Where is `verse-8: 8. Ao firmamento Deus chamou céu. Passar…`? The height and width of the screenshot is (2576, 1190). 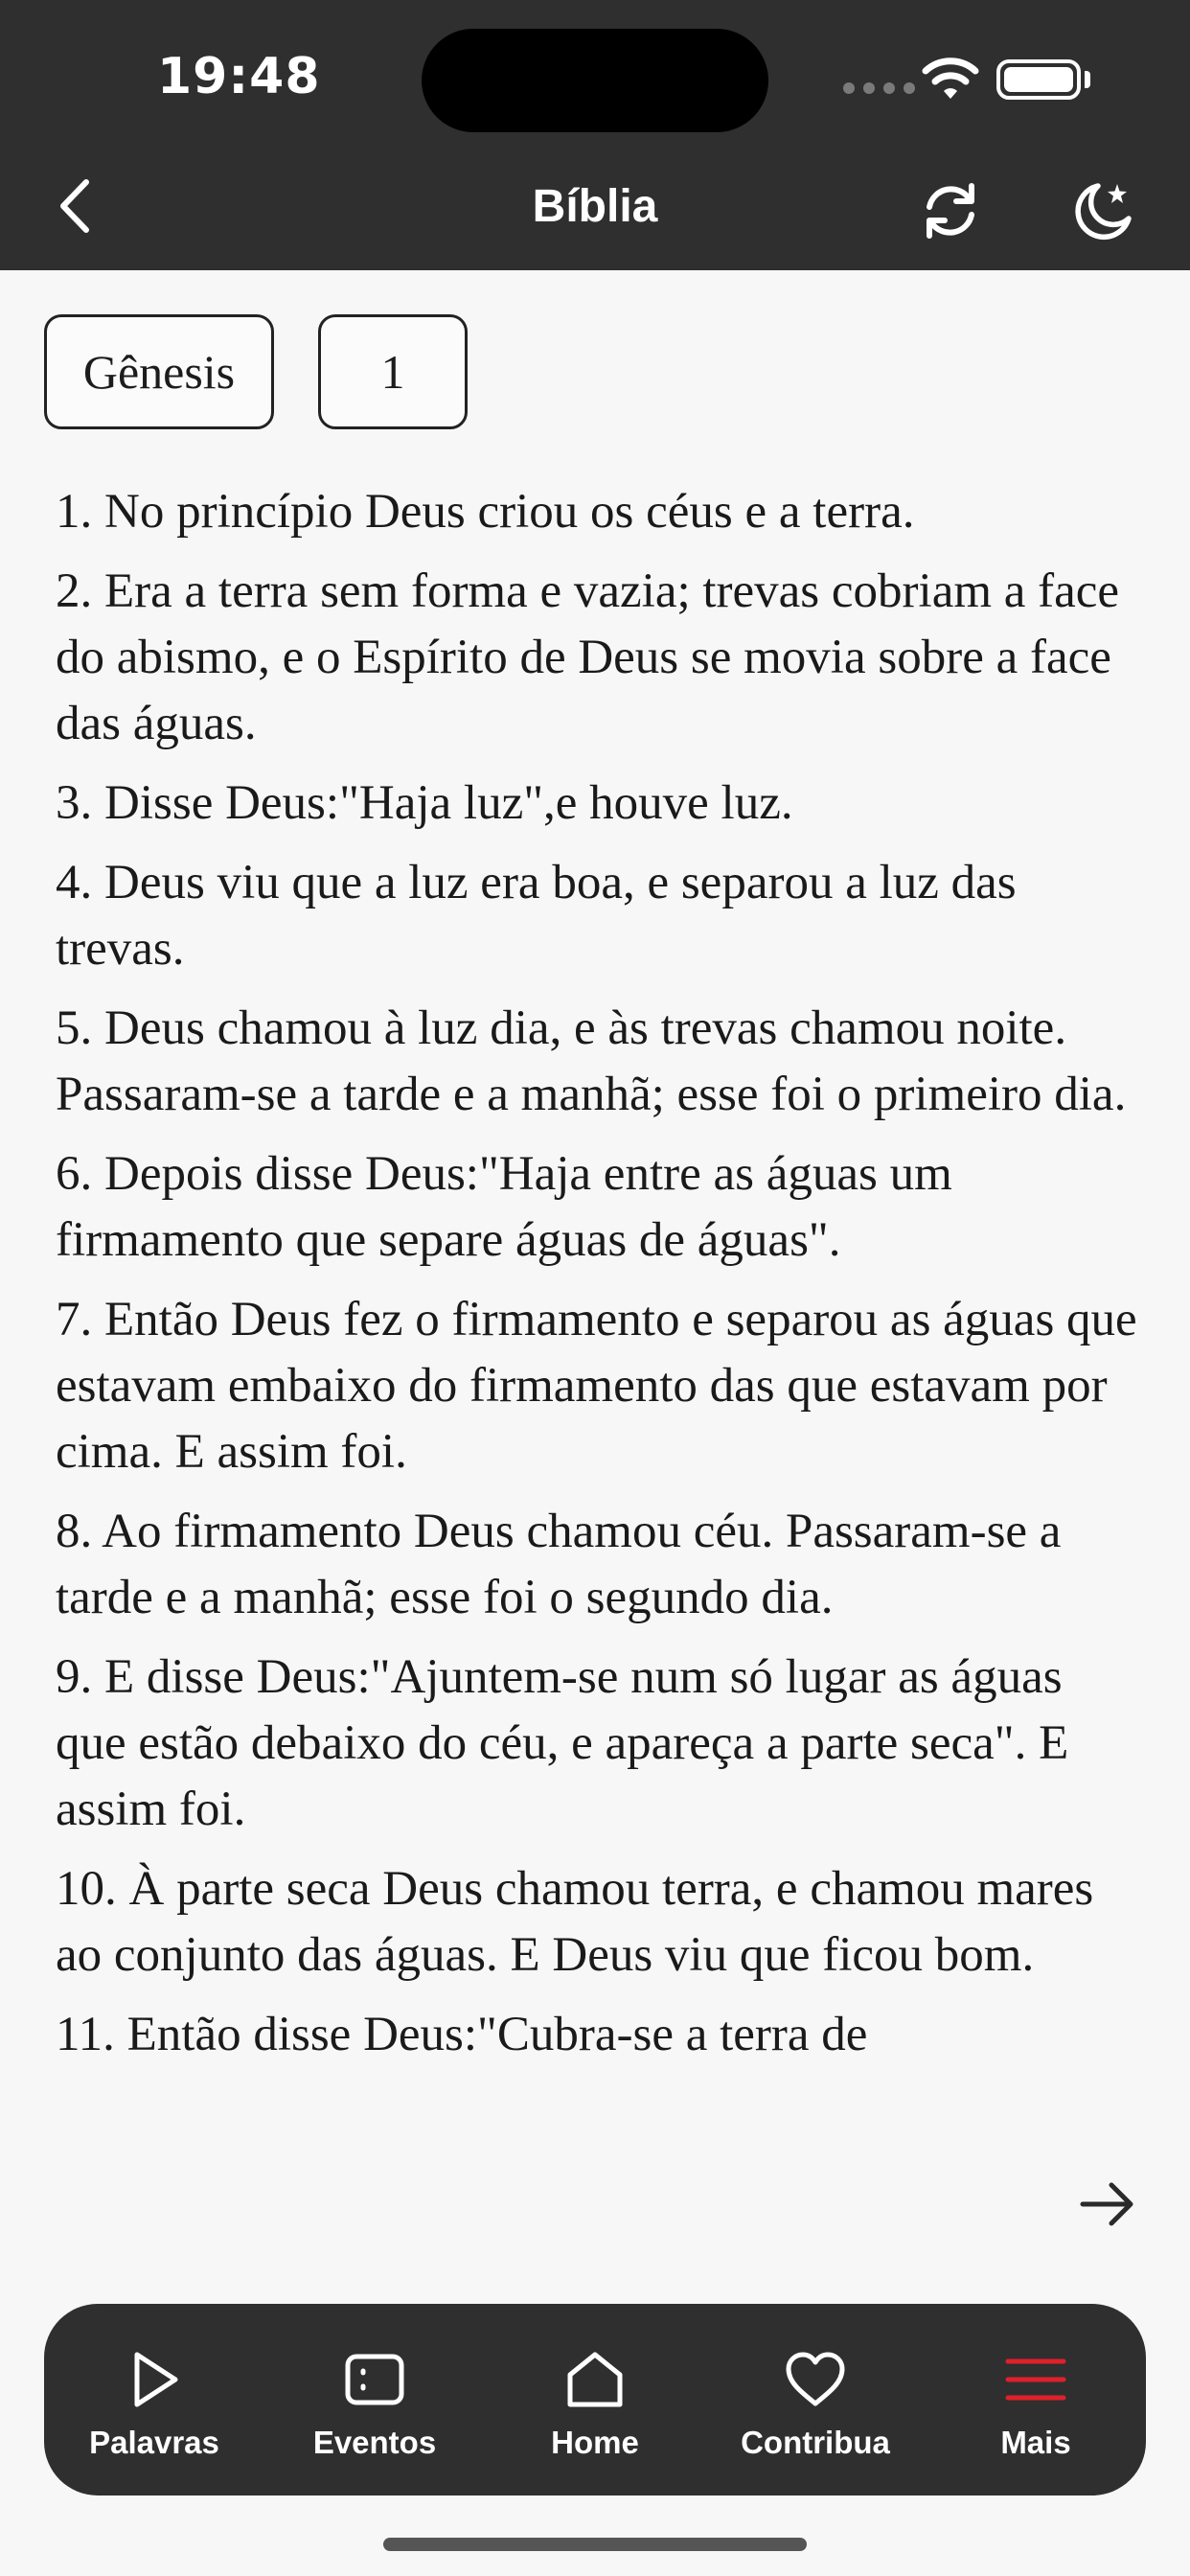
verse-8: 8. Ao firmamento Deus chamou céu. Passar… is located at coordinates (559, 1564).